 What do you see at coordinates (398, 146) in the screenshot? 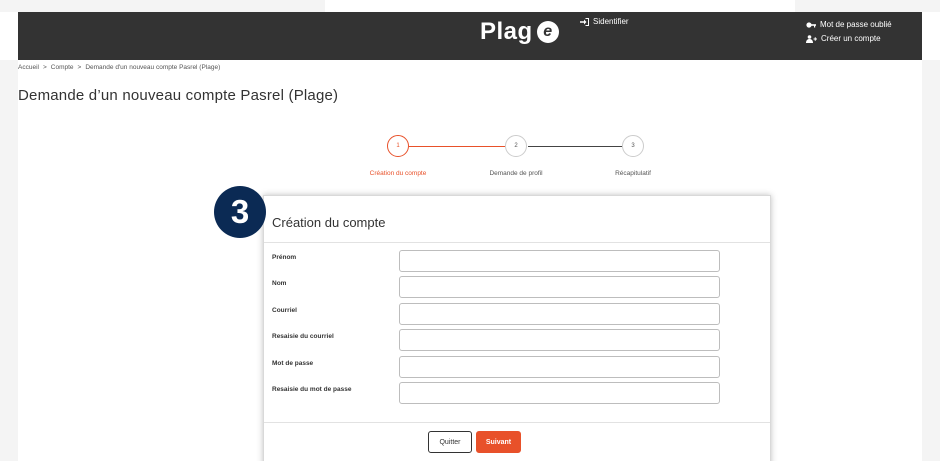
I see `step-1-circle: 1` at bounding box center [398, 146].